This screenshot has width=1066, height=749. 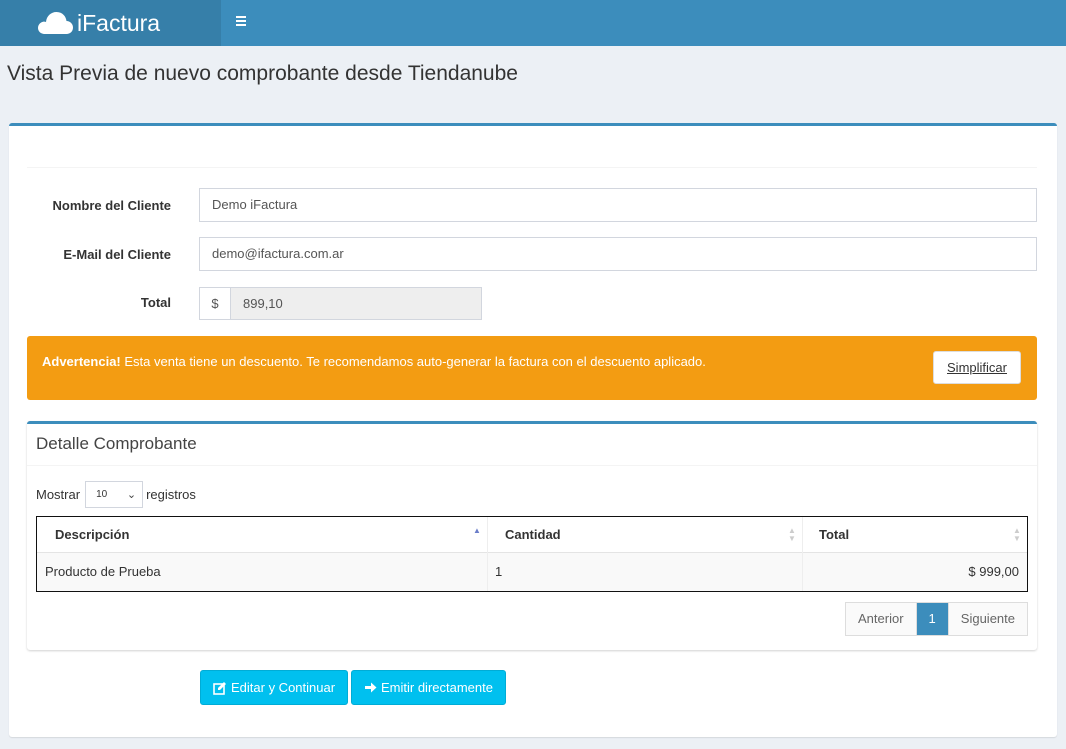 What do you see at coordinates (111, 205) in the screenshot?
I see `client-name-label: Nombre del Cliente` at bounding box center [111, 205].